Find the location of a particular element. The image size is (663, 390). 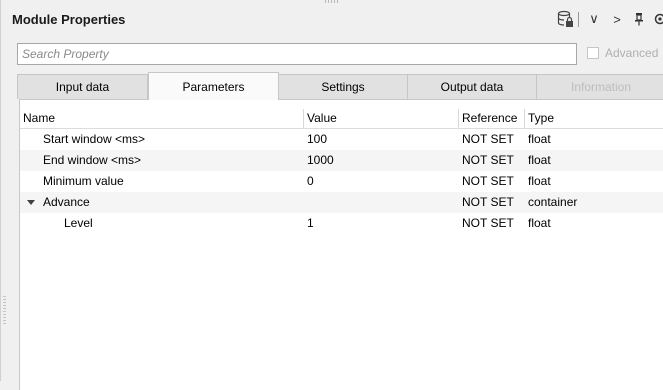

table-header: Name Value Reference Type is located at coordinates (341, 119).